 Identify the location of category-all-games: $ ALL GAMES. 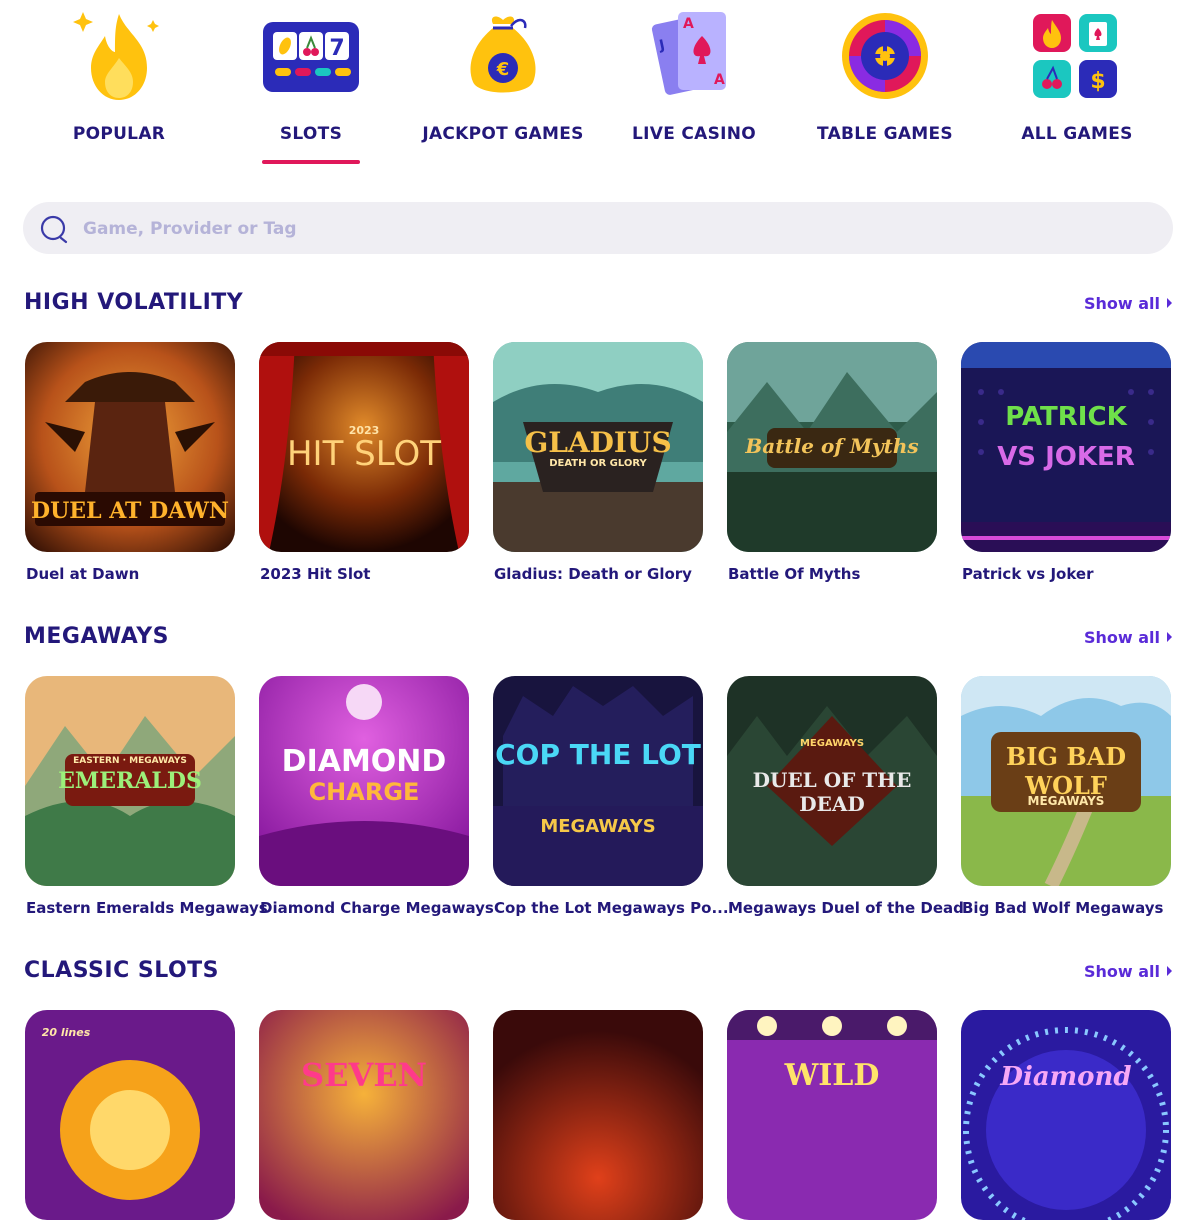
(1077, 87).